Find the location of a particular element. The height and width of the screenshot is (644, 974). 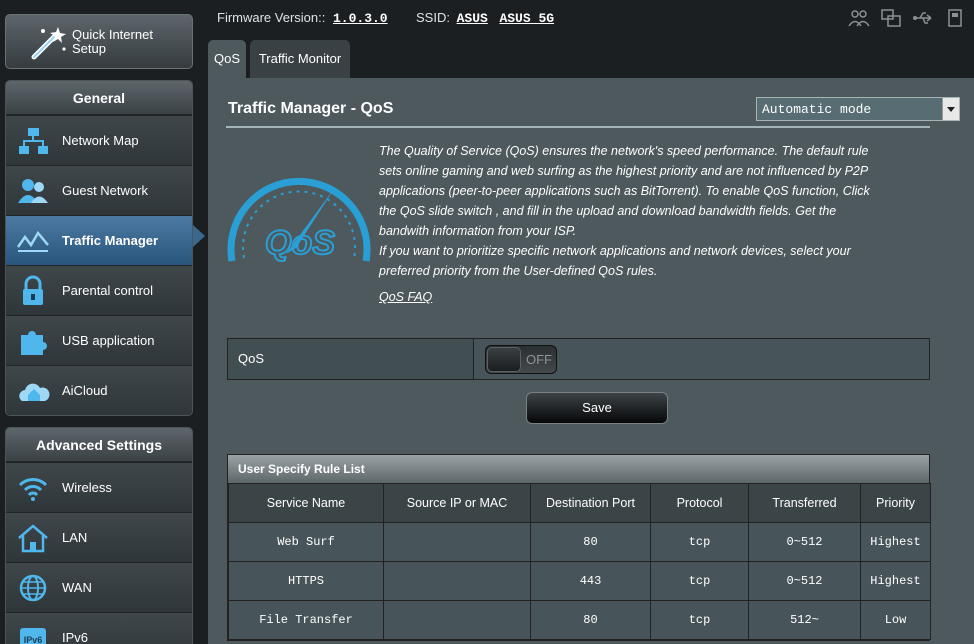

save-button: Save is located at coordinates (597, 408).